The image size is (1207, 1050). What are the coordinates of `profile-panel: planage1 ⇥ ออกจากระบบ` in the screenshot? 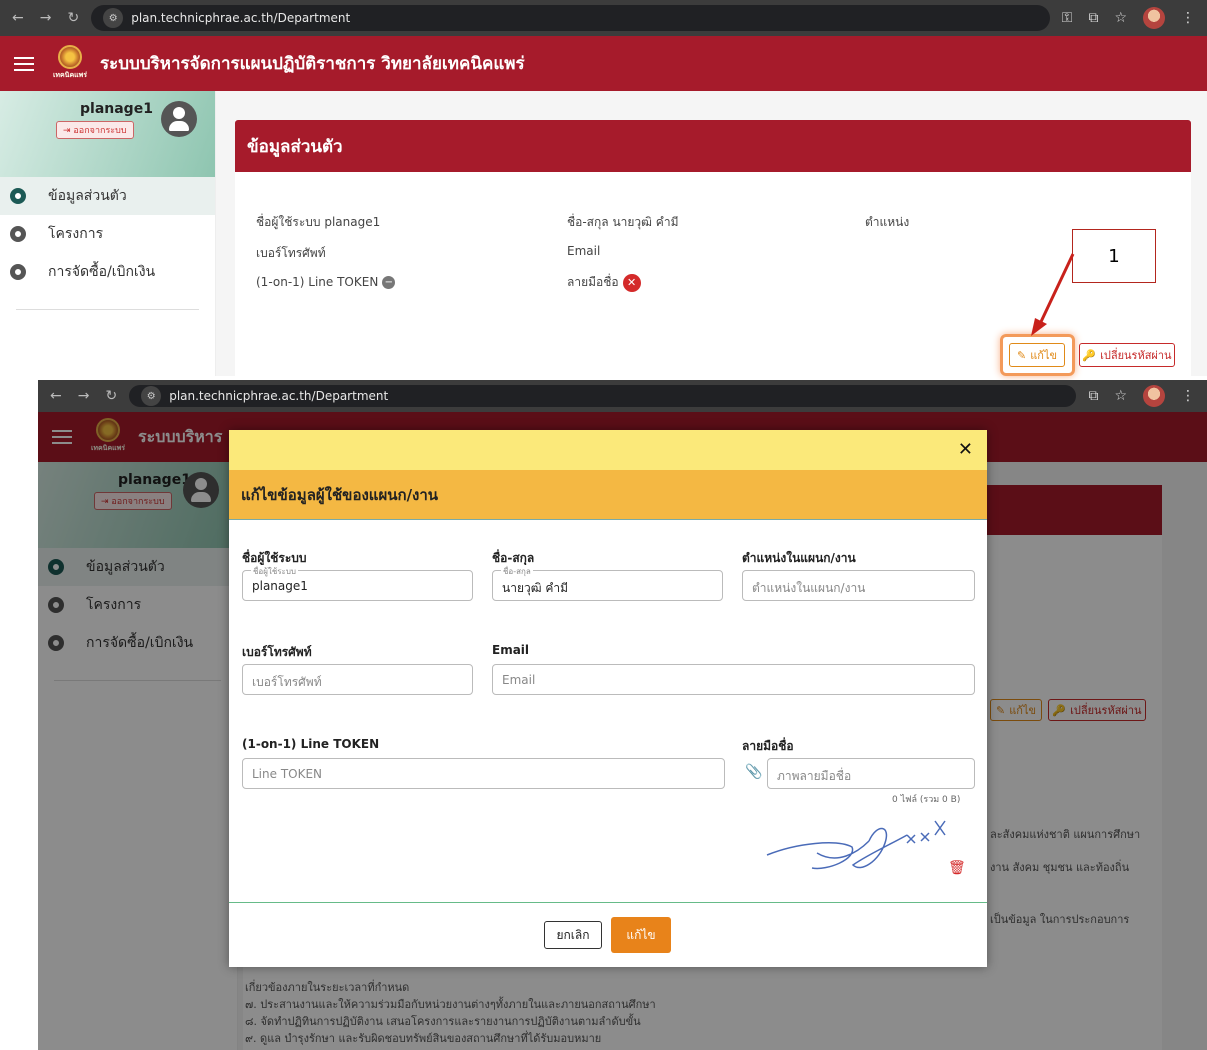 It's located at (107, 134).